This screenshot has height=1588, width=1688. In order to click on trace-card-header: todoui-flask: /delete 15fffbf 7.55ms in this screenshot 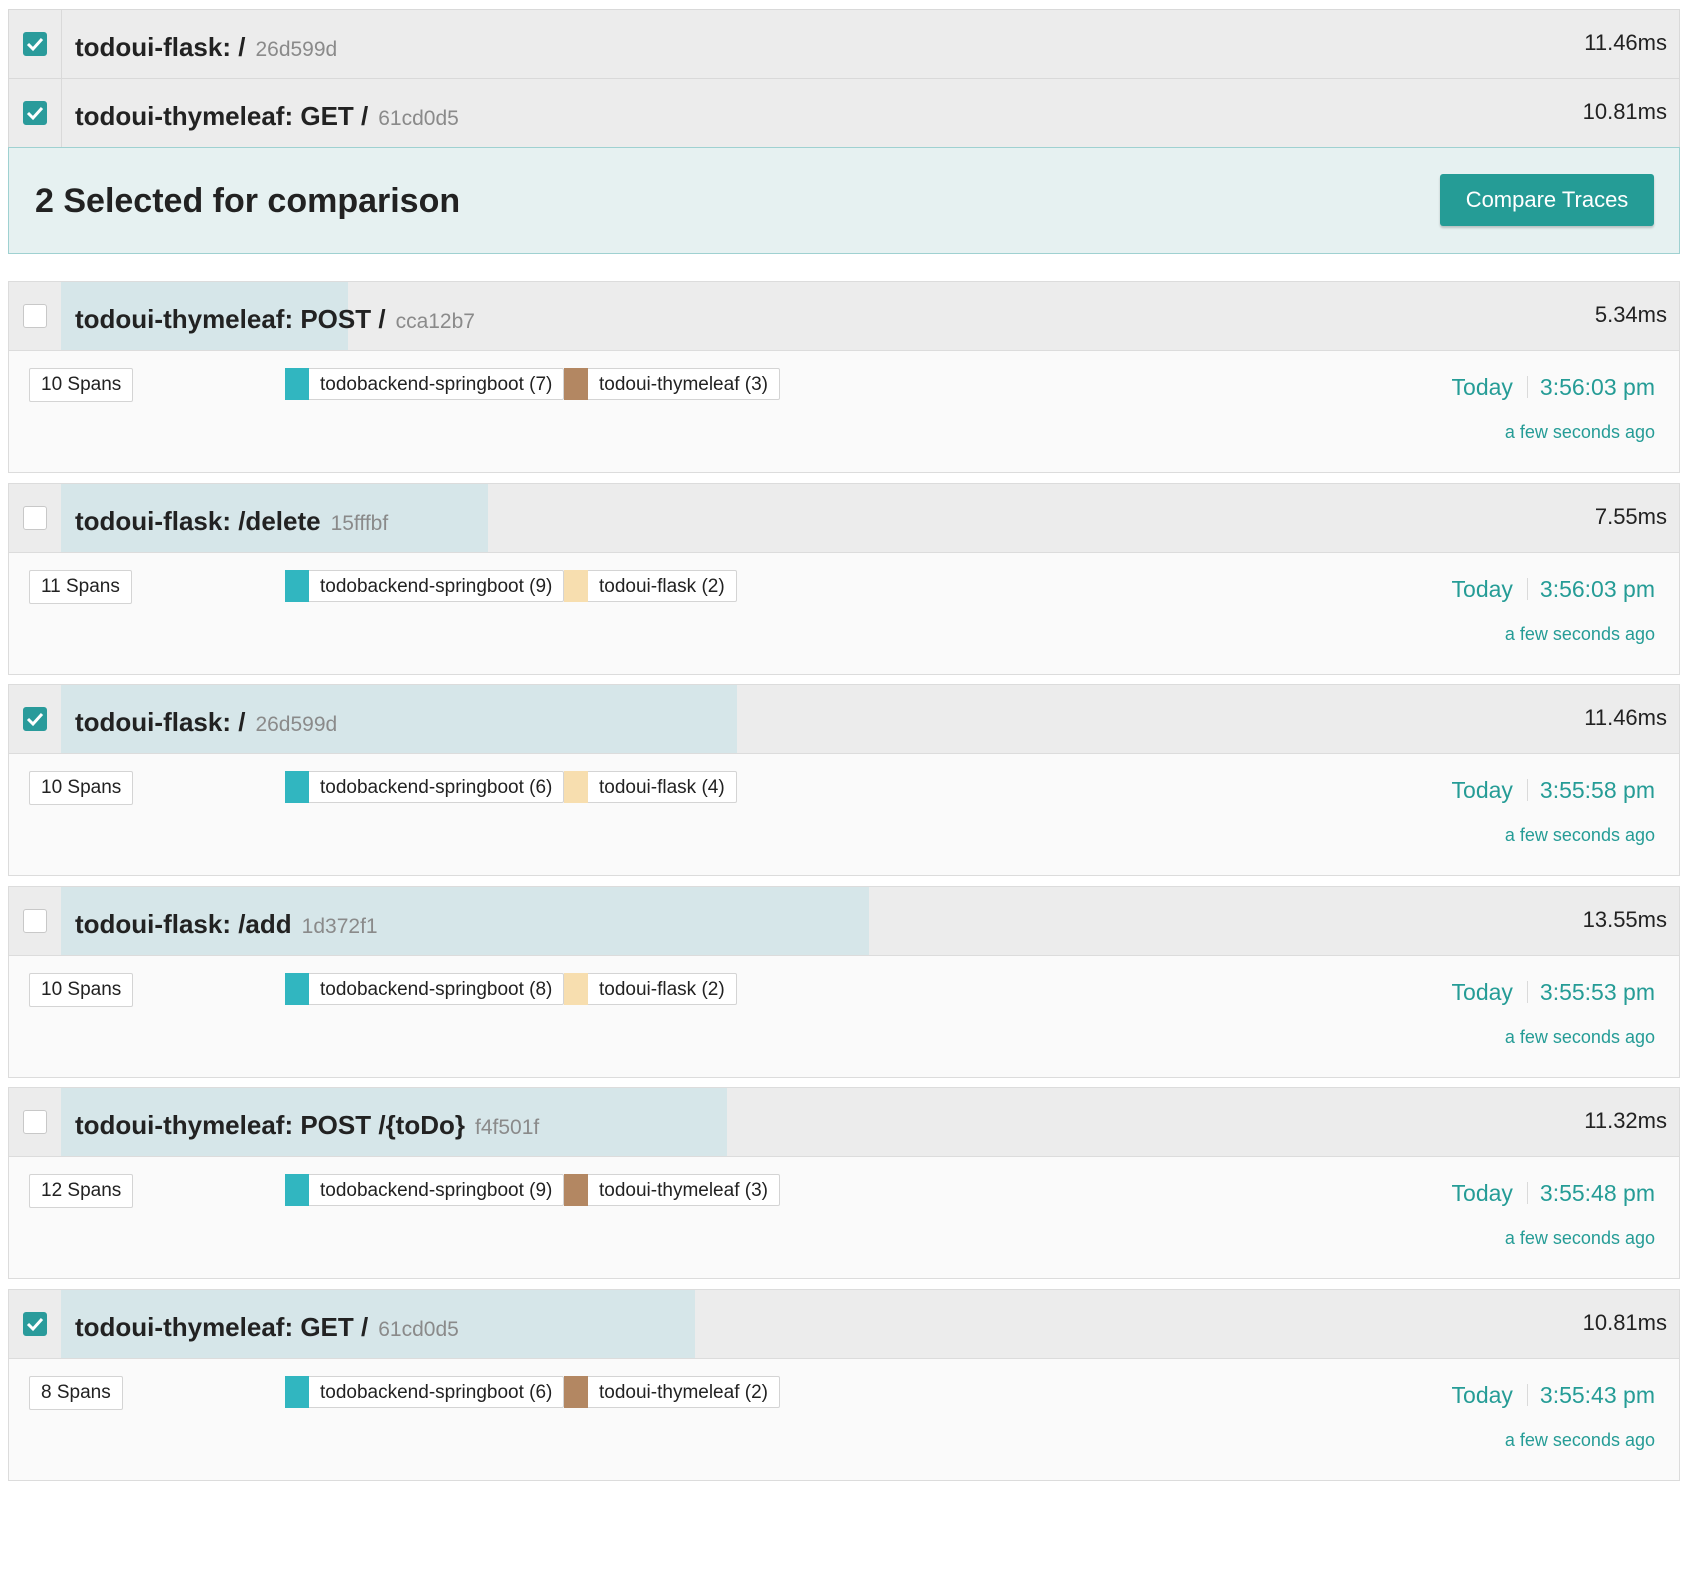, I will do `click(844, 518)`.